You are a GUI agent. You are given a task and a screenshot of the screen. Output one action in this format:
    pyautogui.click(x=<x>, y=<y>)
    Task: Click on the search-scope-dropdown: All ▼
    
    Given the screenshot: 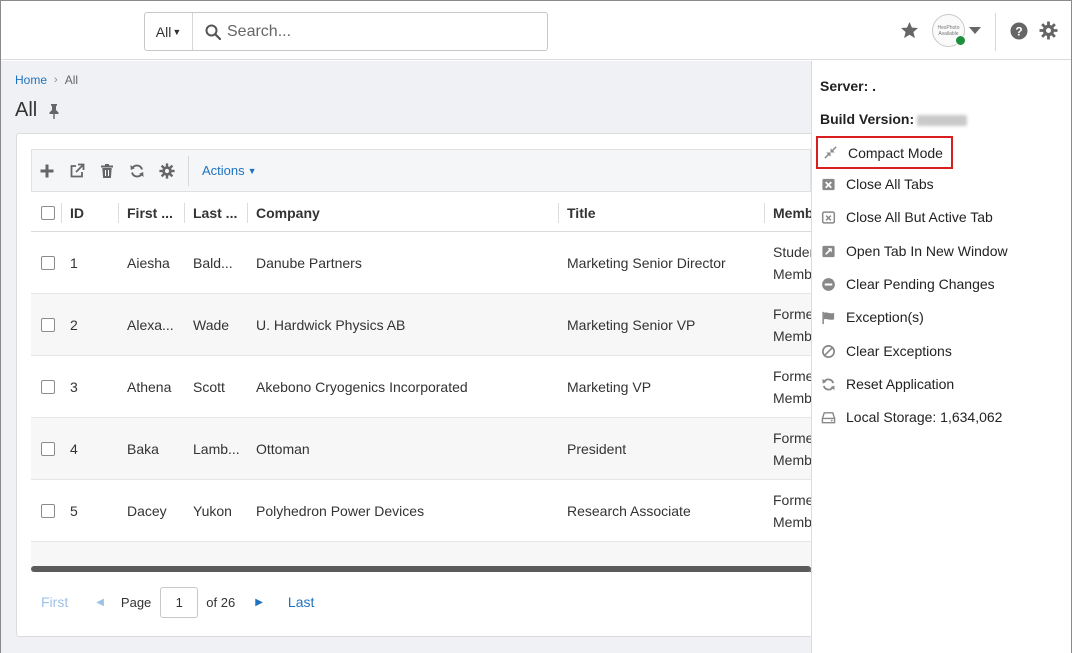 What is the action you would take?
    pyautogui.click(x=169, y=31)
    